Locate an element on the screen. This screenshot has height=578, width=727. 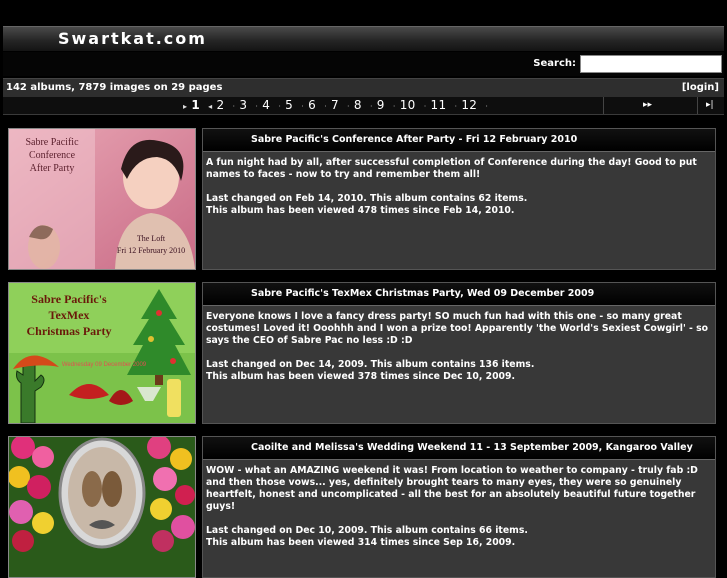
site-banner: Swartkat.com is located at coordinates (363, 38).